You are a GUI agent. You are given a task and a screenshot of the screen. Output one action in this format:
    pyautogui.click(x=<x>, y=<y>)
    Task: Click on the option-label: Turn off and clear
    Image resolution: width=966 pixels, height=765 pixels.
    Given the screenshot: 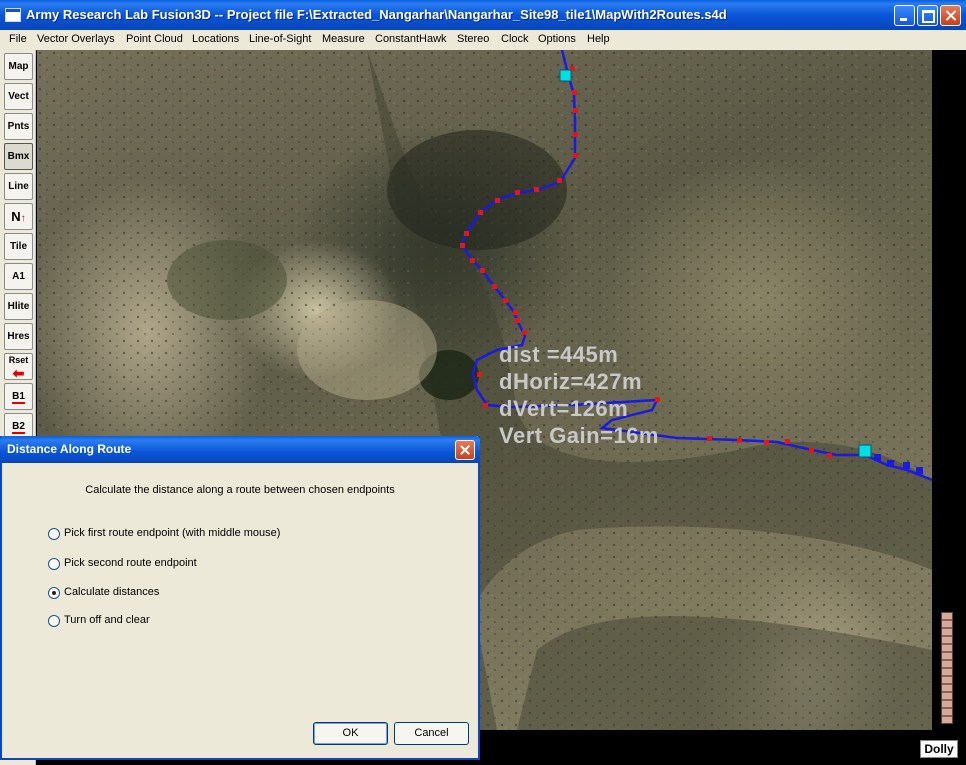 What is the action you would take?
    pyautogui.click(x=107, y=620)
    